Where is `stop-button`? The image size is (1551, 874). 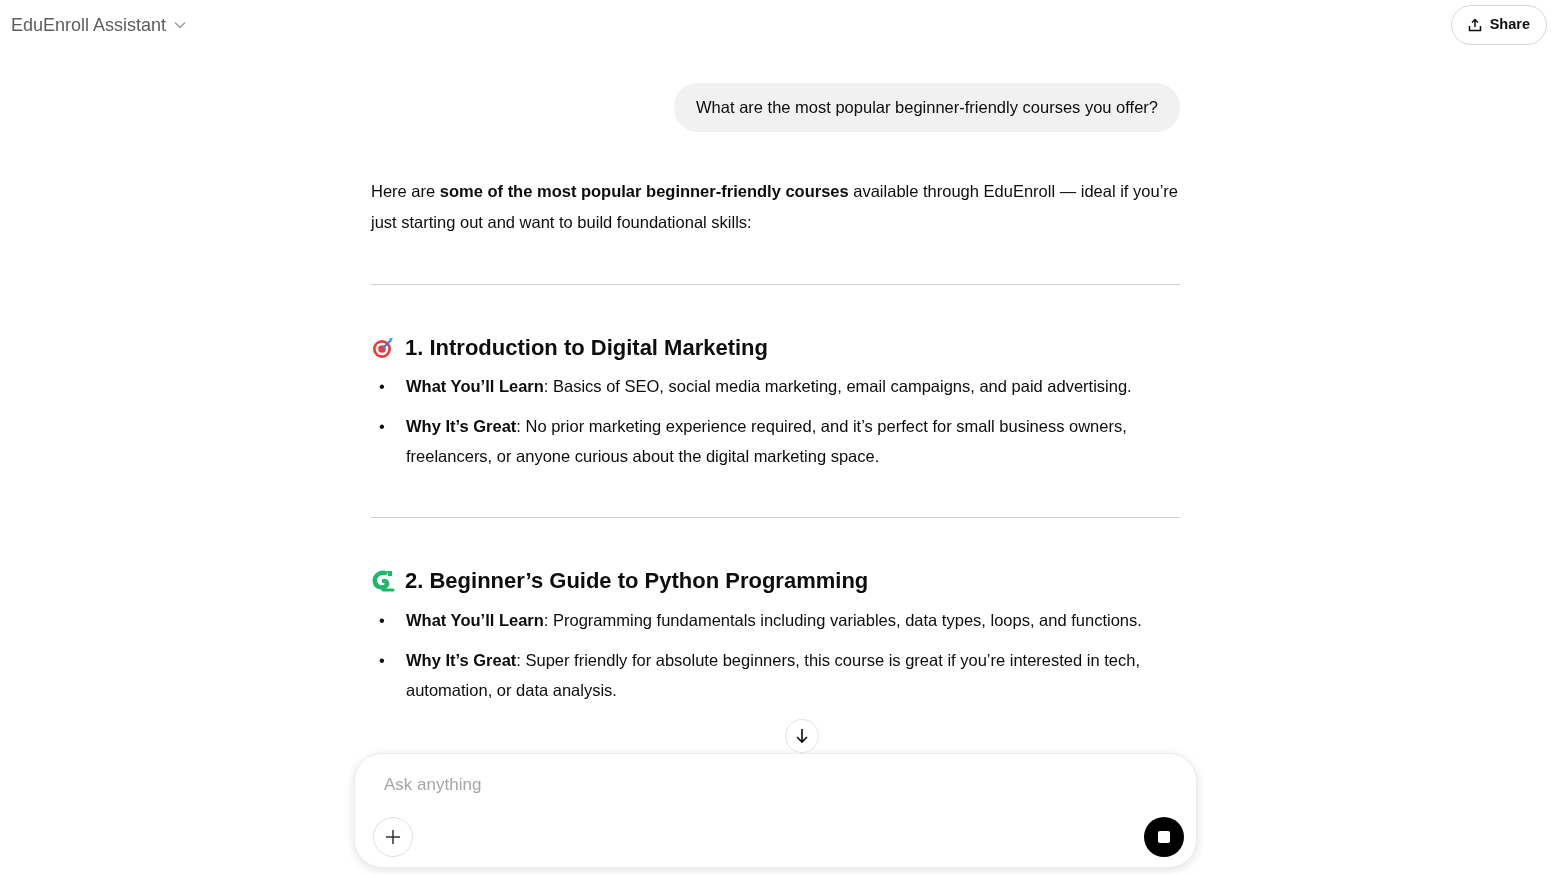
stop-button is located at coordinates (1164, 837).